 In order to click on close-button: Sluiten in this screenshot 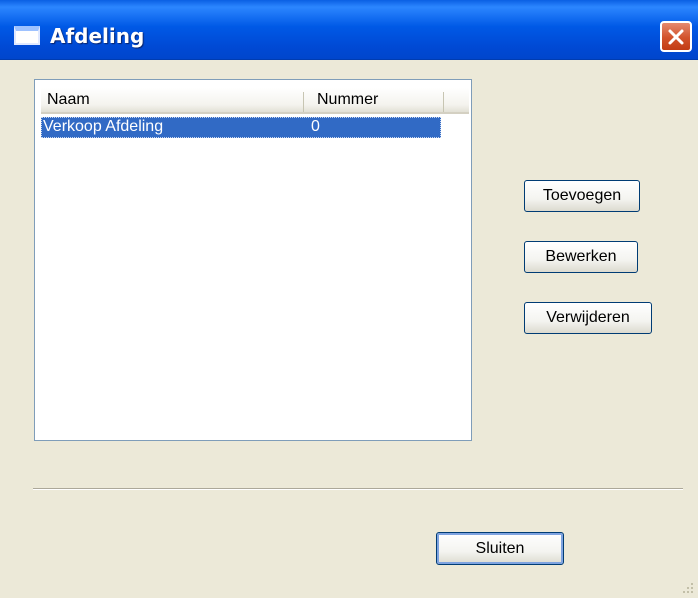, I will do `click(500, 548)`.